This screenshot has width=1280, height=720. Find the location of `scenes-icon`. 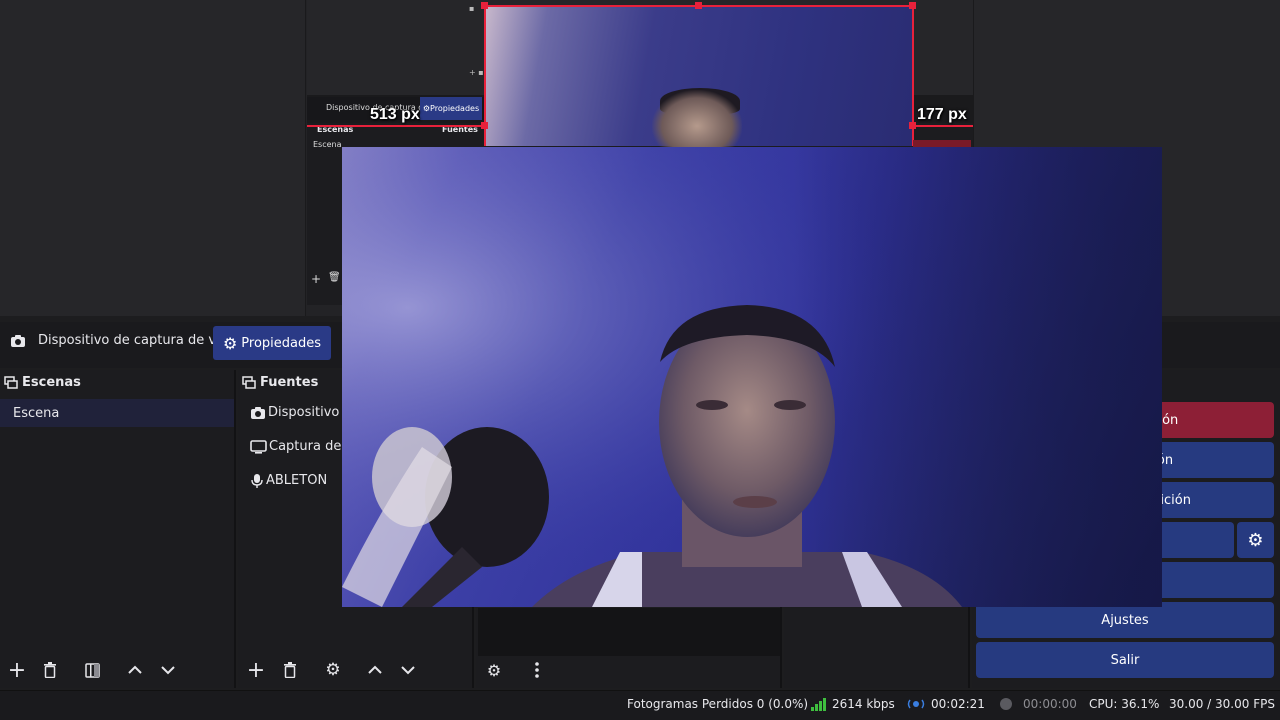

scenes-icon is located at coordinates (11, 382).